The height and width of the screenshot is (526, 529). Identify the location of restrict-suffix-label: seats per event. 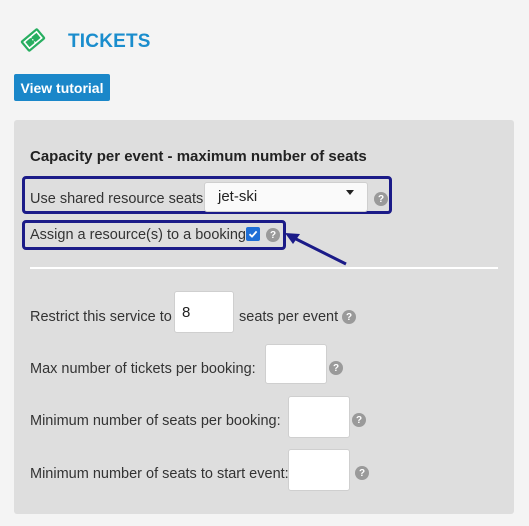
(289, 317).